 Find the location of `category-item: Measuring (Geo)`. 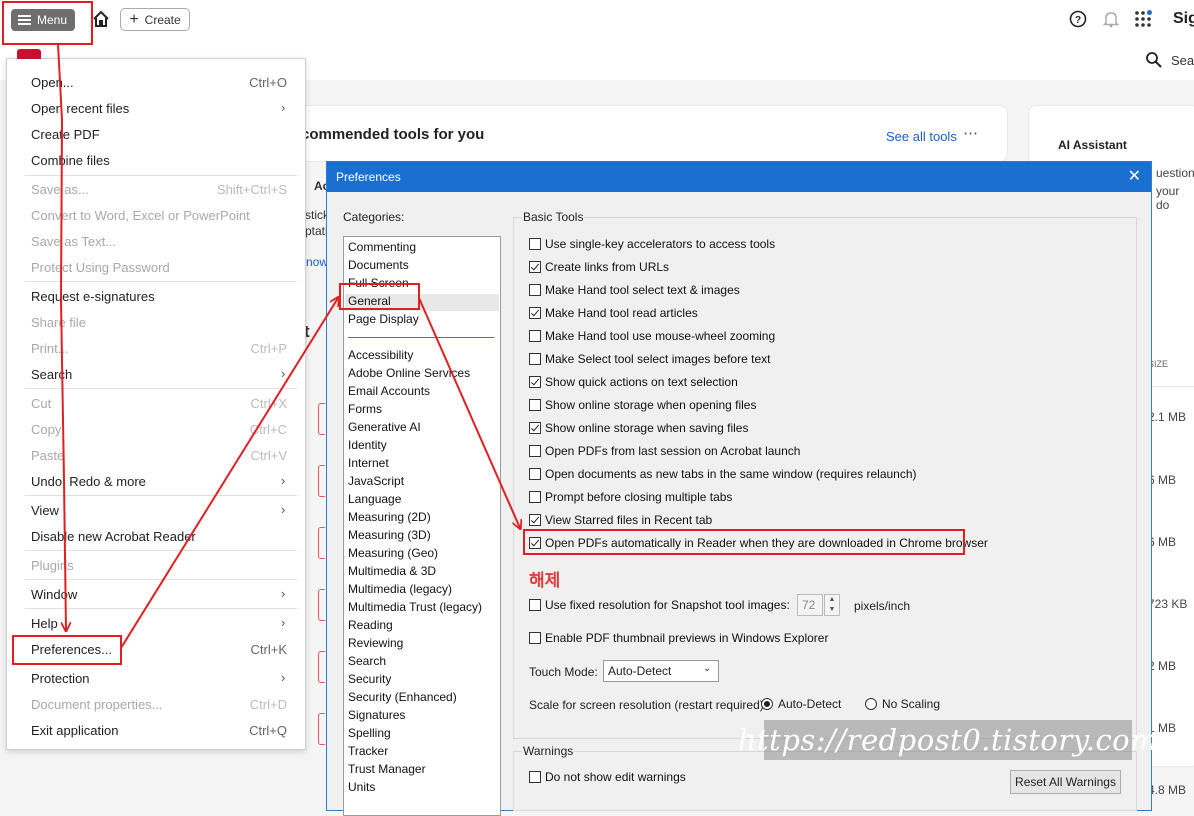

category-item: Measuring (Geo) is located at coordinates (393, 553).